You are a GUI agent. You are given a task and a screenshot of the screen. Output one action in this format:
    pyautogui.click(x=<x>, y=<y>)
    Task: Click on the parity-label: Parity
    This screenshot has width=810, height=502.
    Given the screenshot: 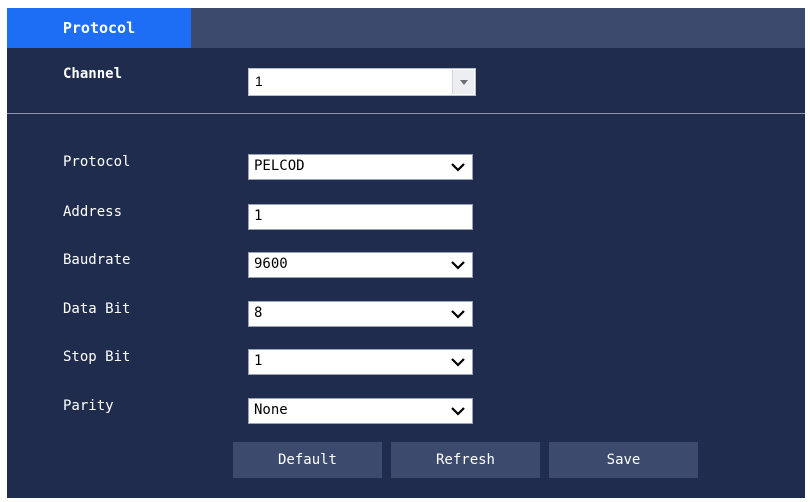 What is the action you would take?
    pyautogui.click(x=88, y=406)
    